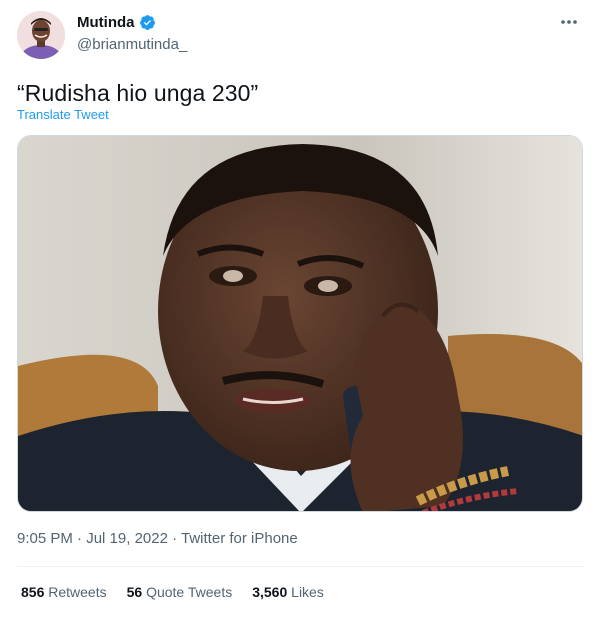  Describe the element at coordinates (33, 592) in the screenshot. I see `retweets-count: 856` at that location.